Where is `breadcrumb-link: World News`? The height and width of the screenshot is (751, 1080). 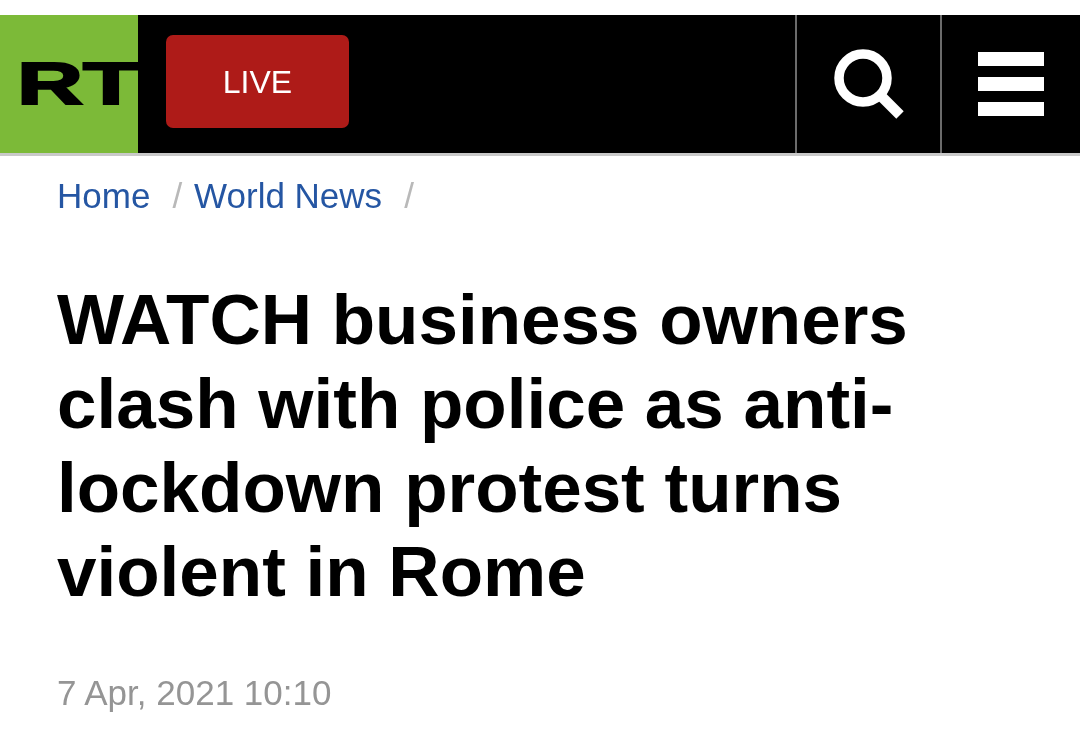
breadcrumb-link: World News is located at coordinates (288, 196).